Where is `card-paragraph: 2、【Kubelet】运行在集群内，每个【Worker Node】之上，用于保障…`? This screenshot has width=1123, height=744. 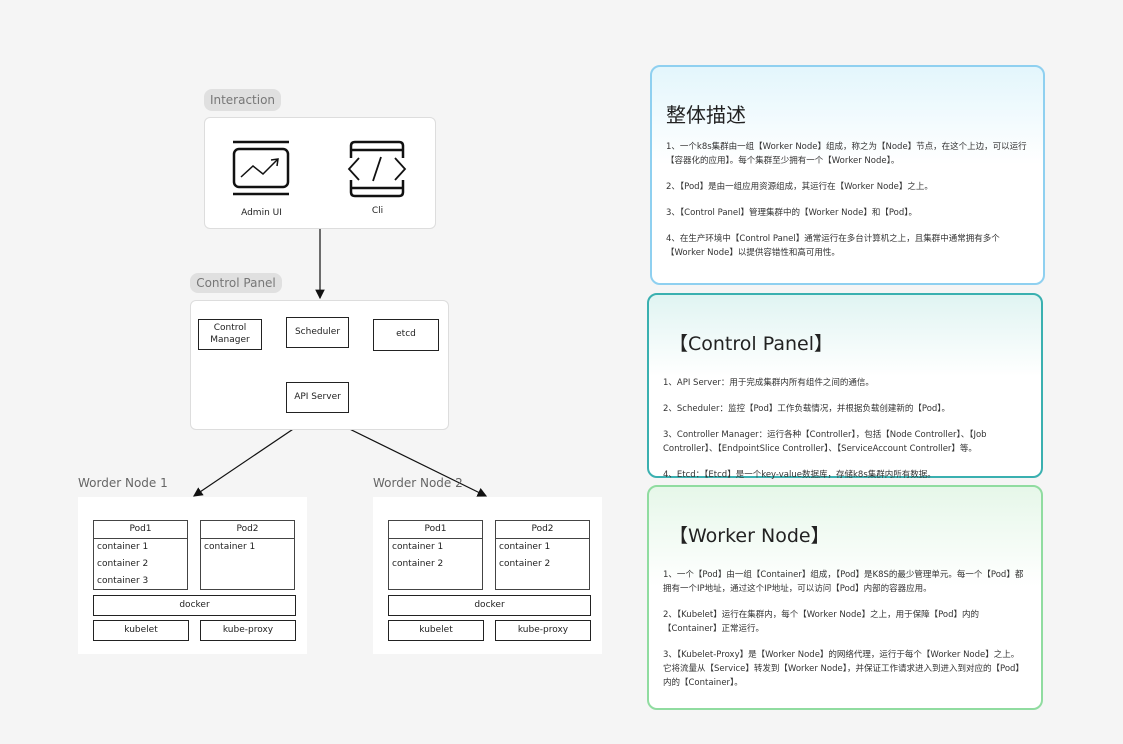
card-paragraph: 2、【Kubelet】运行在集群内，每个【Worker Node】之上，用于保障… is located at coordinates (821, 622).